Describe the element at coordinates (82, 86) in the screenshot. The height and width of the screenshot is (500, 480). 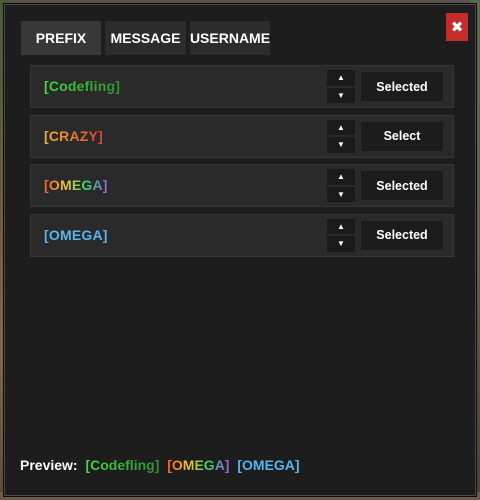
I see `prefix-name: [Codefling]` at that location.